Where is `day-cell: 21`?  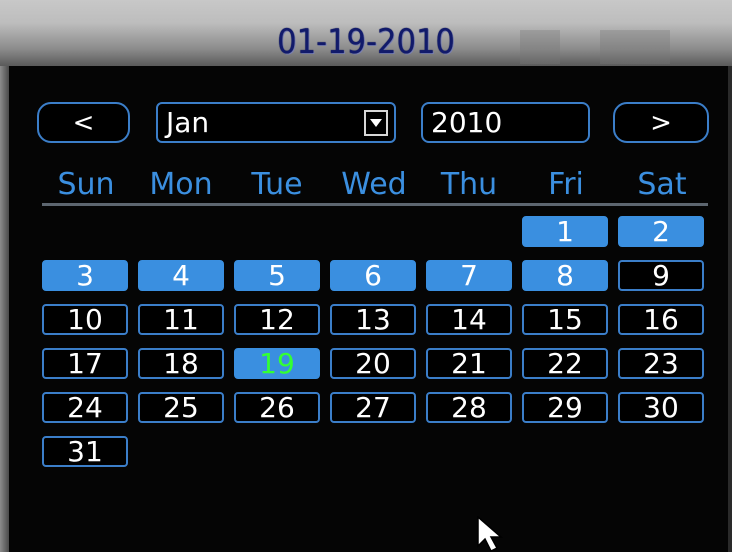
day-cell: 21 is located at coordinates (469, 363).